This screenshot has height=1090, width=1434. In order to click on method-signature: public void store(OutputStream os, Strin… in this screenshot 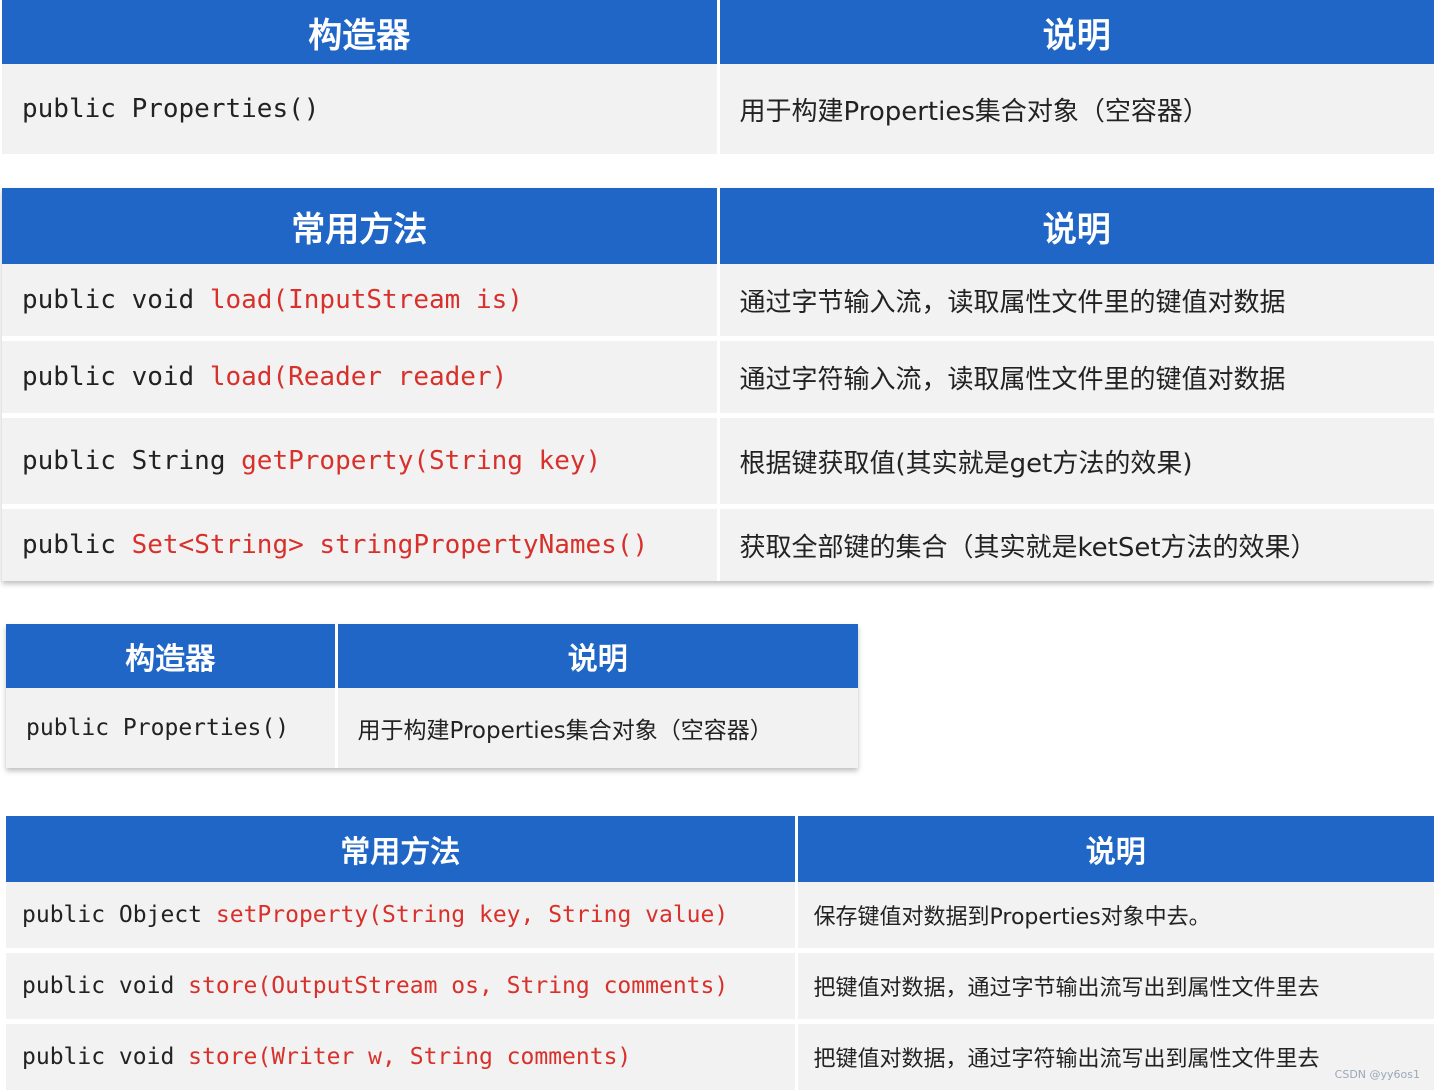, I will do `click(401, 986)`.